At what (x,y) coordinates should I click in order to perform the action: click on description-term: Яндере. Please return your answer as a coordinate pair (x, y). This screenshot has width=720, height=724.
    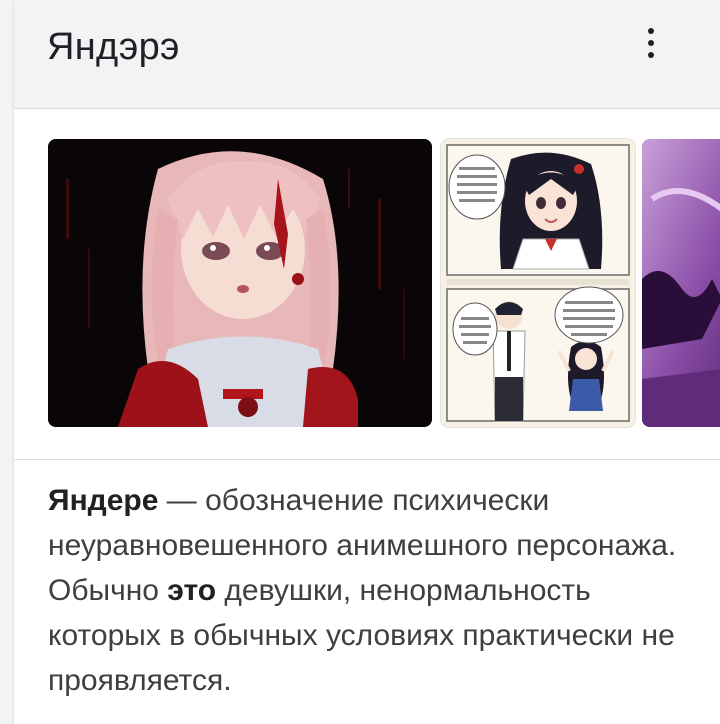
    Looking at the image, I should click on (103, 500).